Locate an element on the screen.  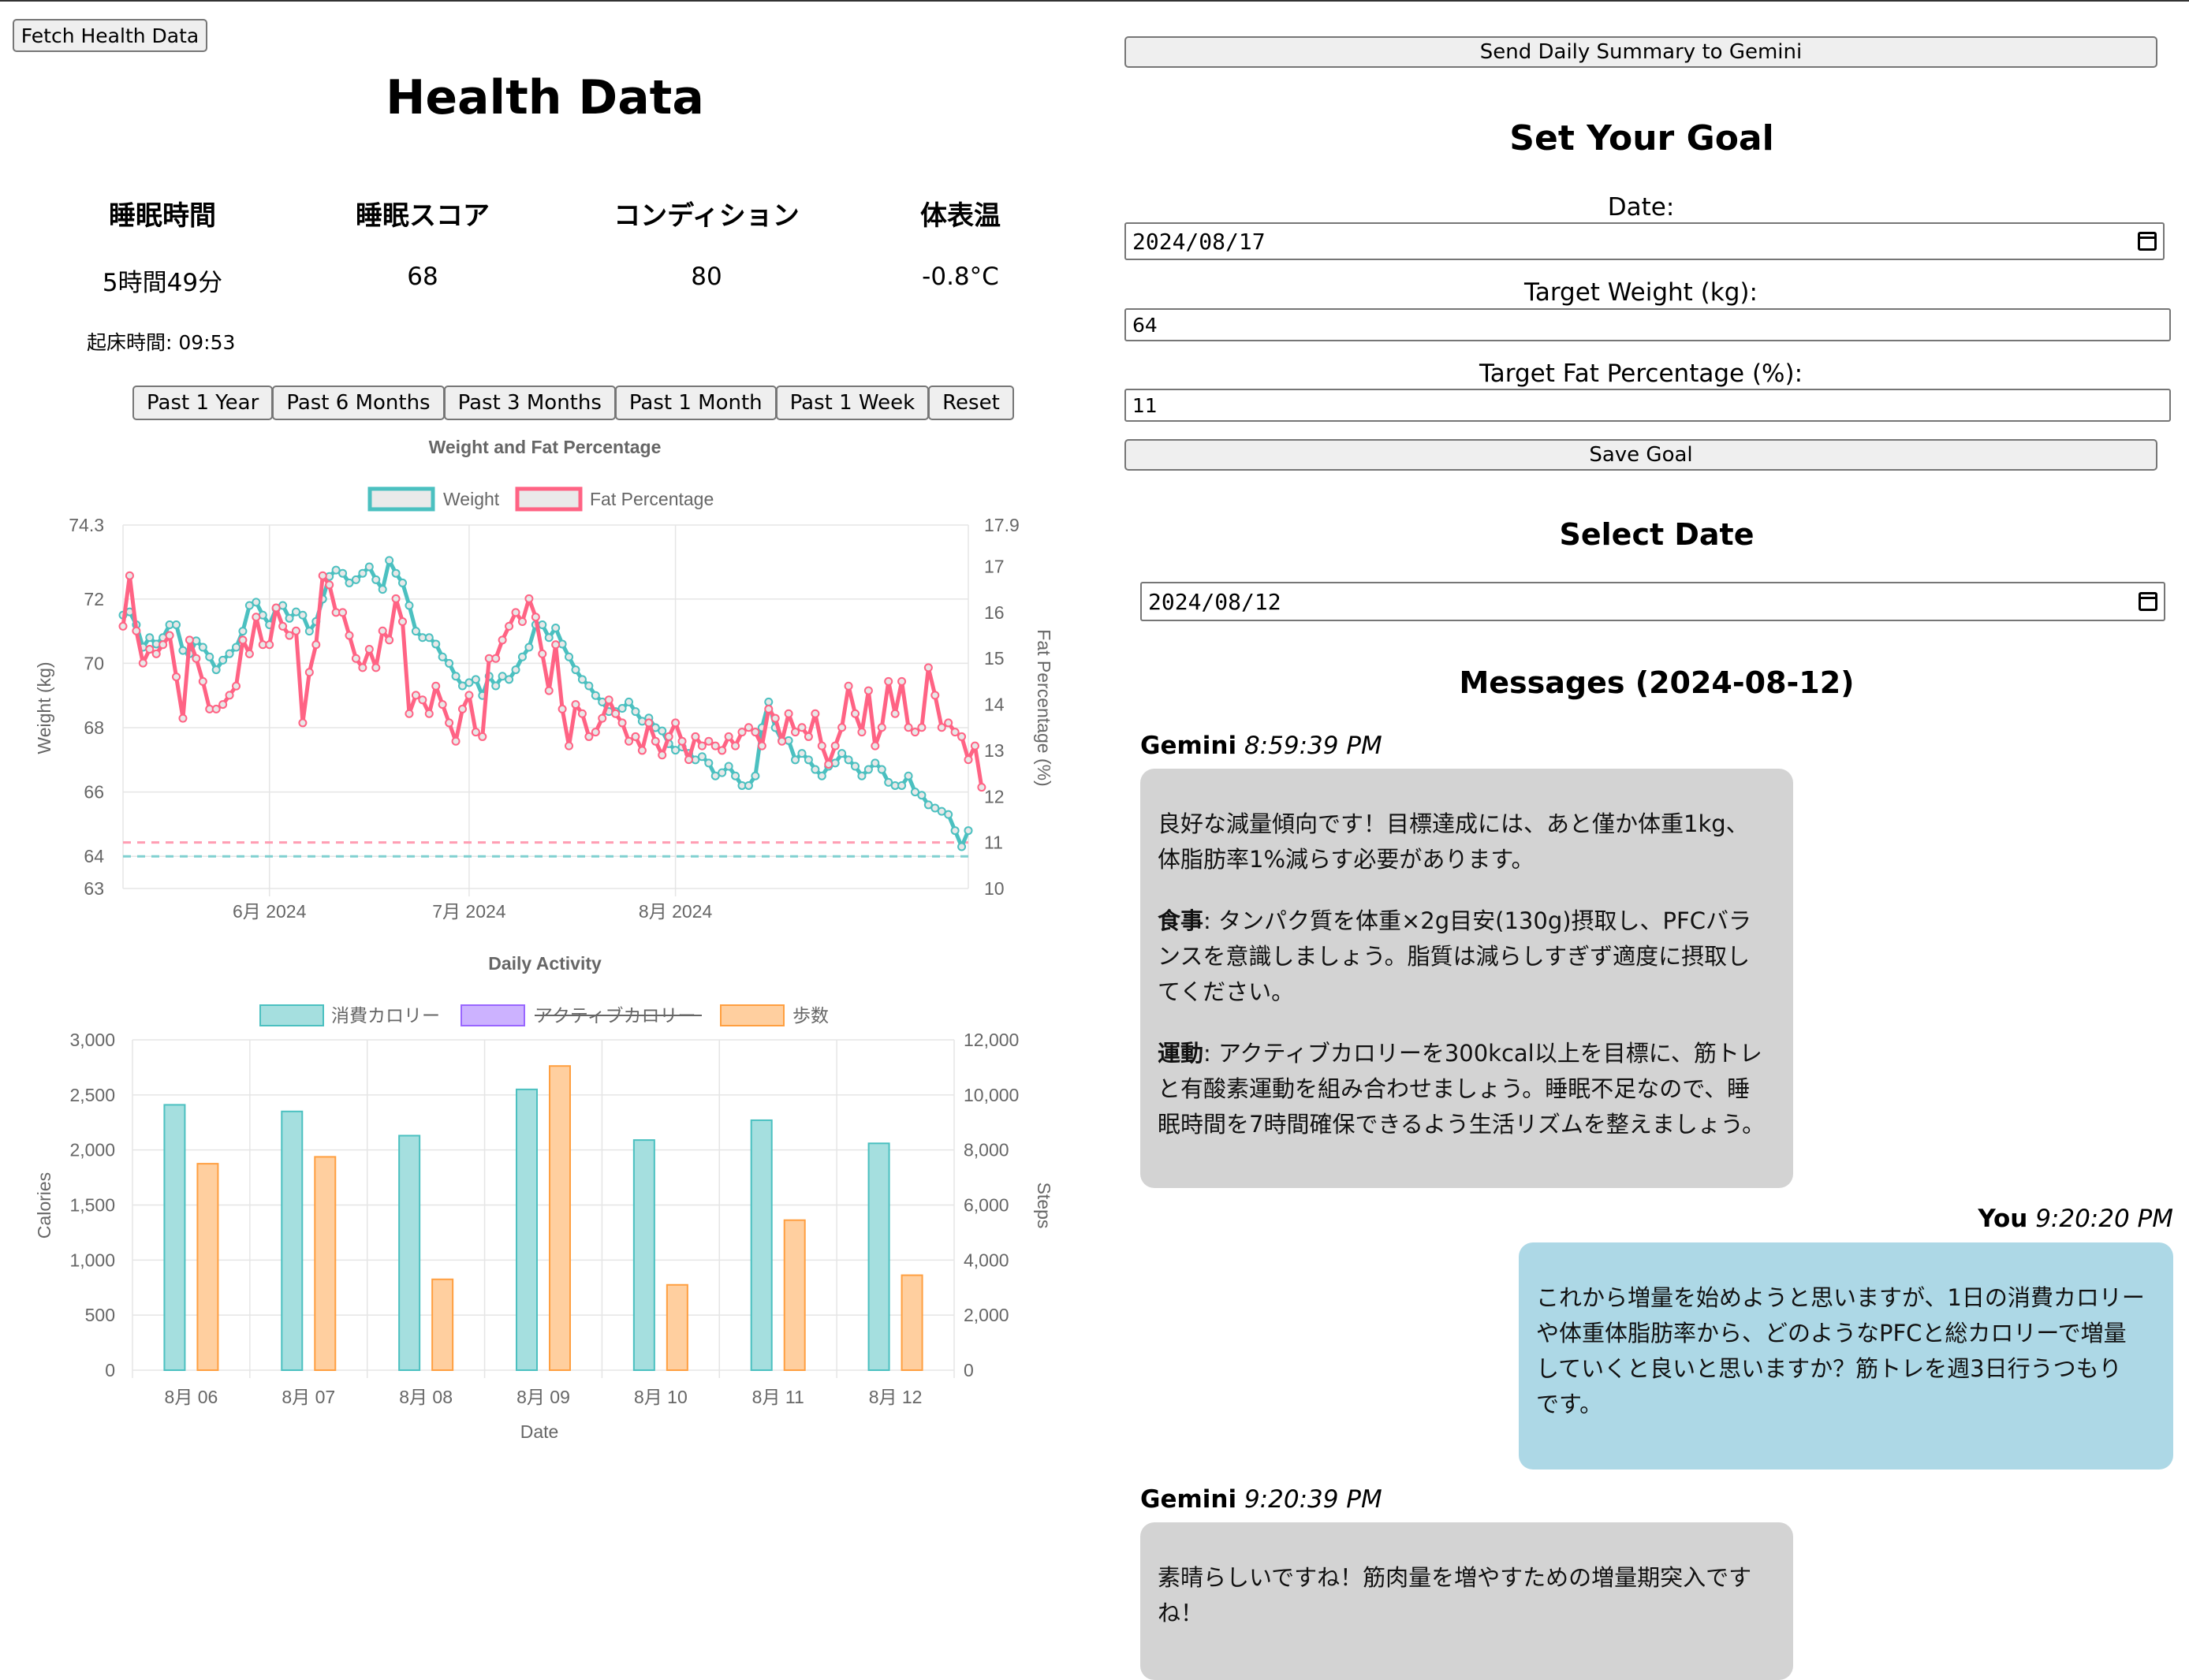
y-tick-label: 70 is located at coordinates (94, 663).